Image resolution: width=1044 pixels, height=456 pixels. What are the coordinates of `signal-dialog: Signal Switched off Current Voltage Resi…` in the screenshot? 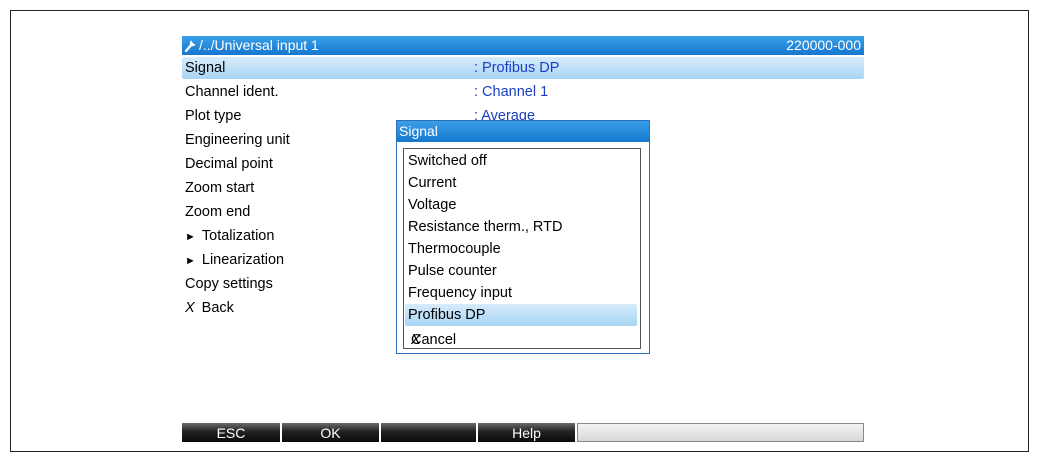 It's located at (523, 237).